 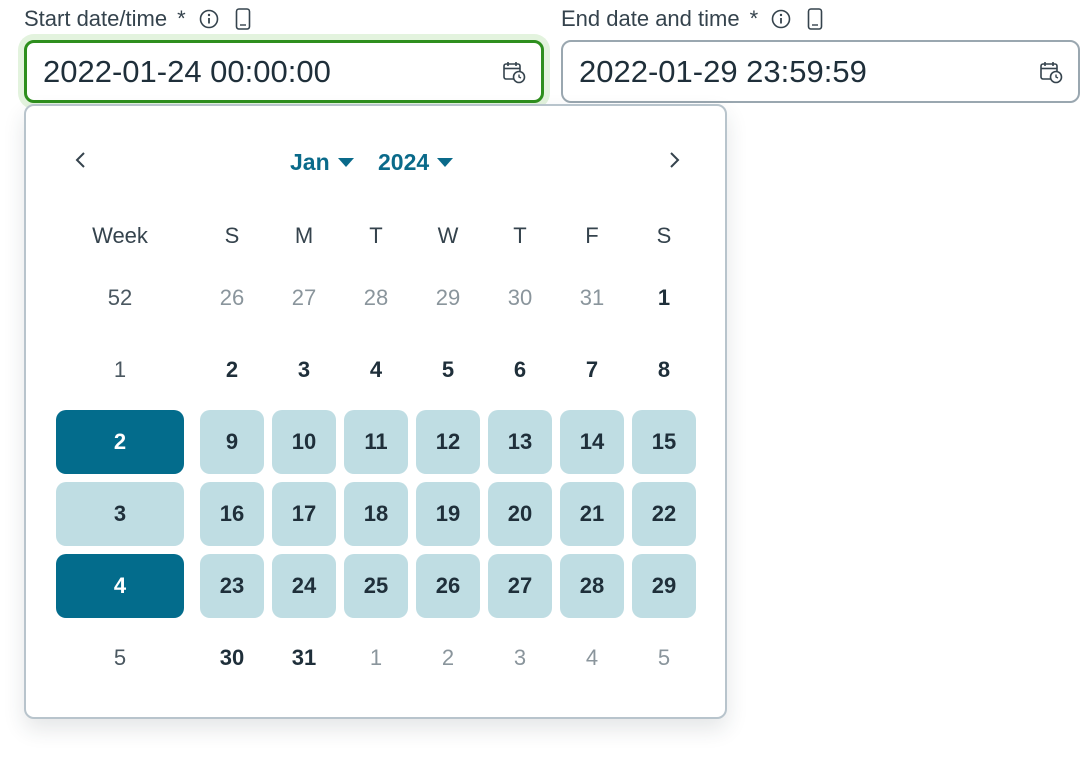 I want to click on year-select-value: 2024, so click(x=404, y=161).